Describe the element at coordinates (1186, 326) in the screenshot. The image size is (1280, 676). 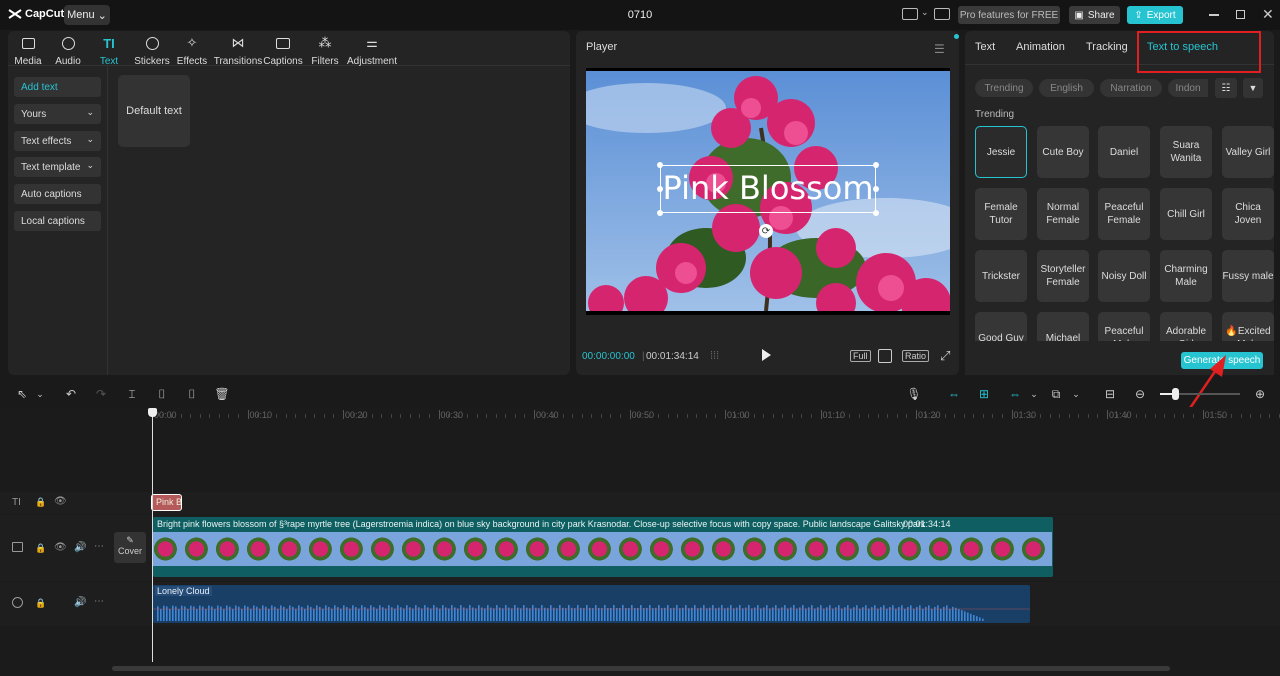
I see `voice-card: Adorable Girl` at that location.